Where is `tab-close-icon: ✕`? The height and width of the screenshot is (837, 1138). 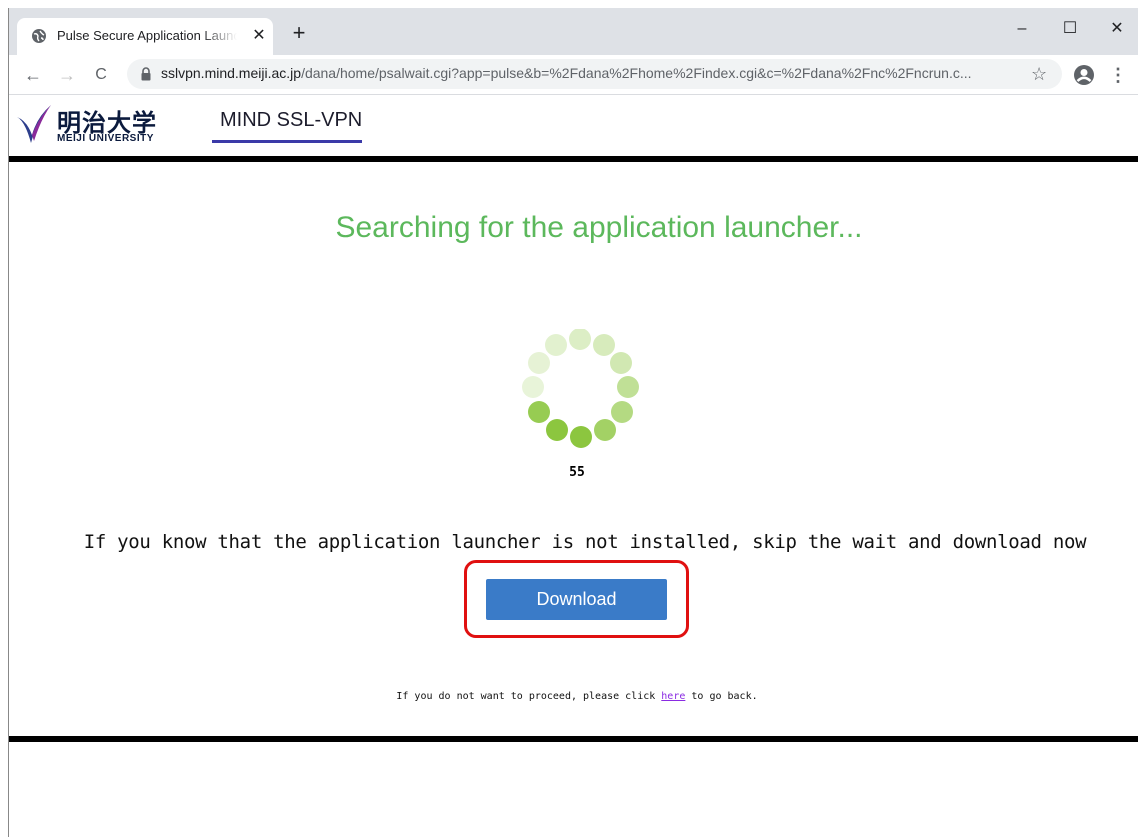
tab-close-icon: ✕ is located at coordinates (259, 36).